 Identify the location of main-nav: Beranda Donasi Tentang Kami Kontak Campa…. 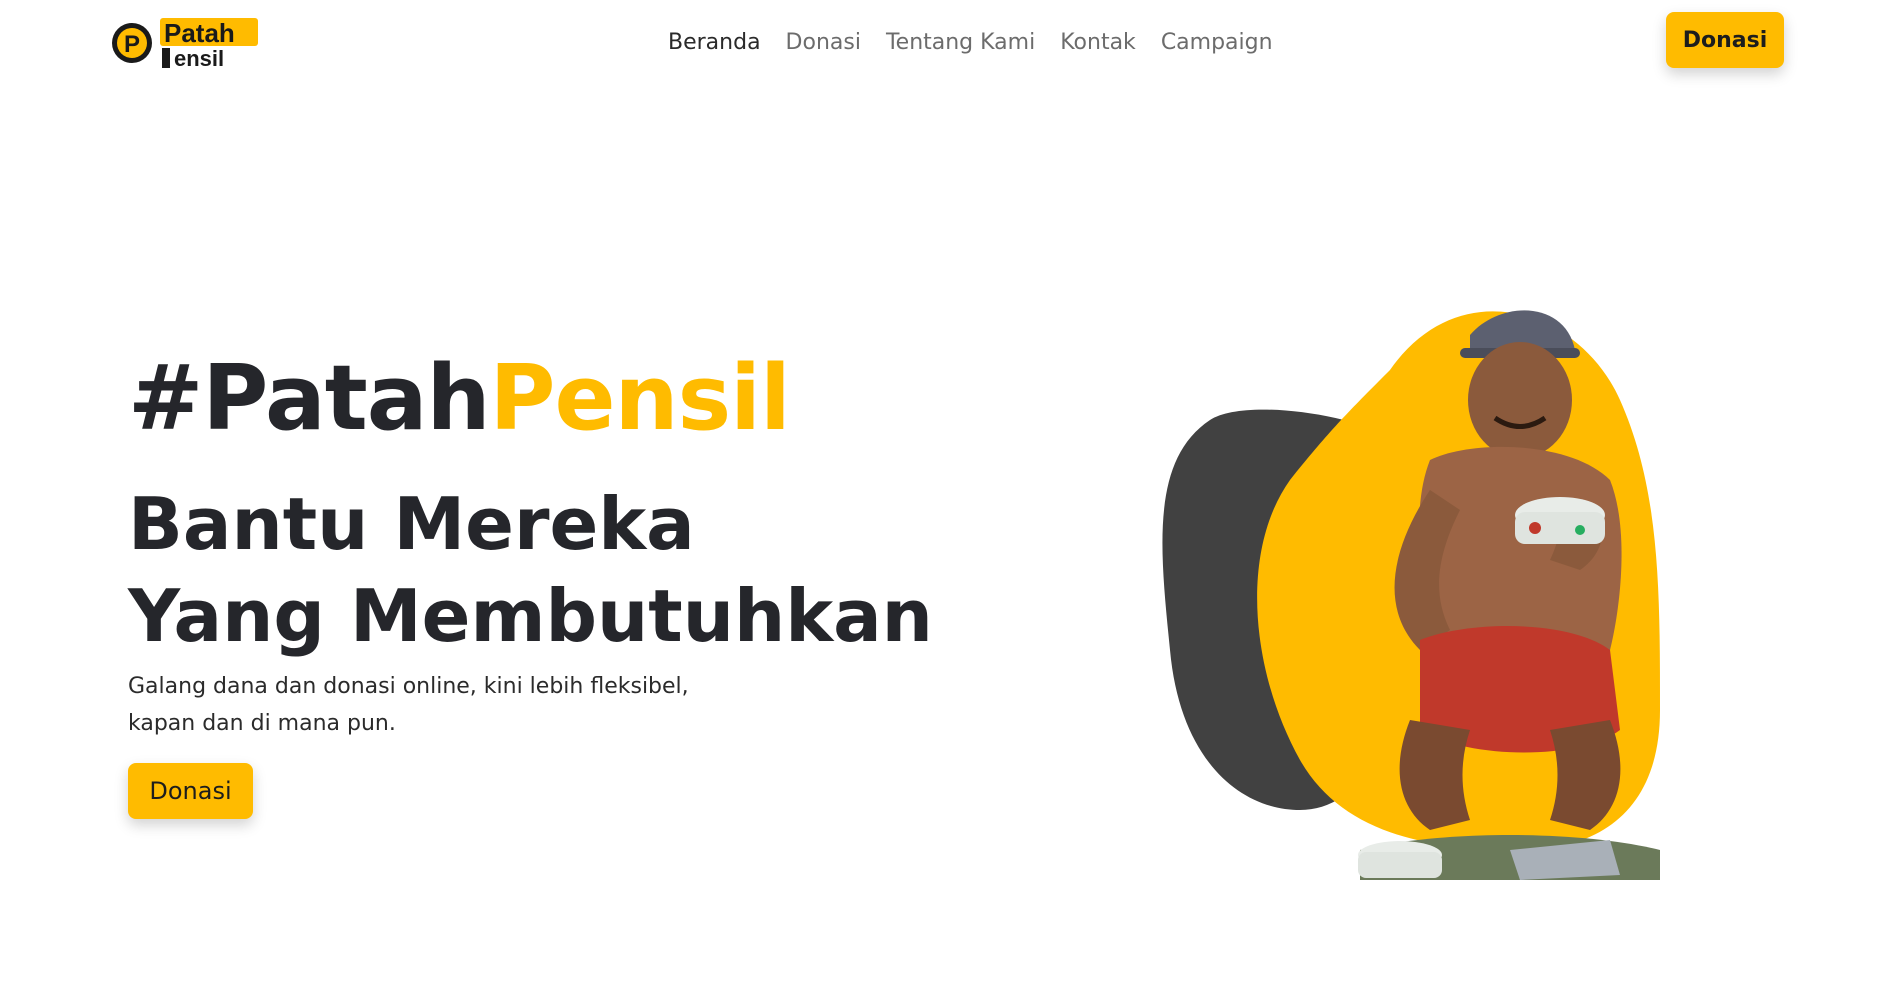
(970, 42).